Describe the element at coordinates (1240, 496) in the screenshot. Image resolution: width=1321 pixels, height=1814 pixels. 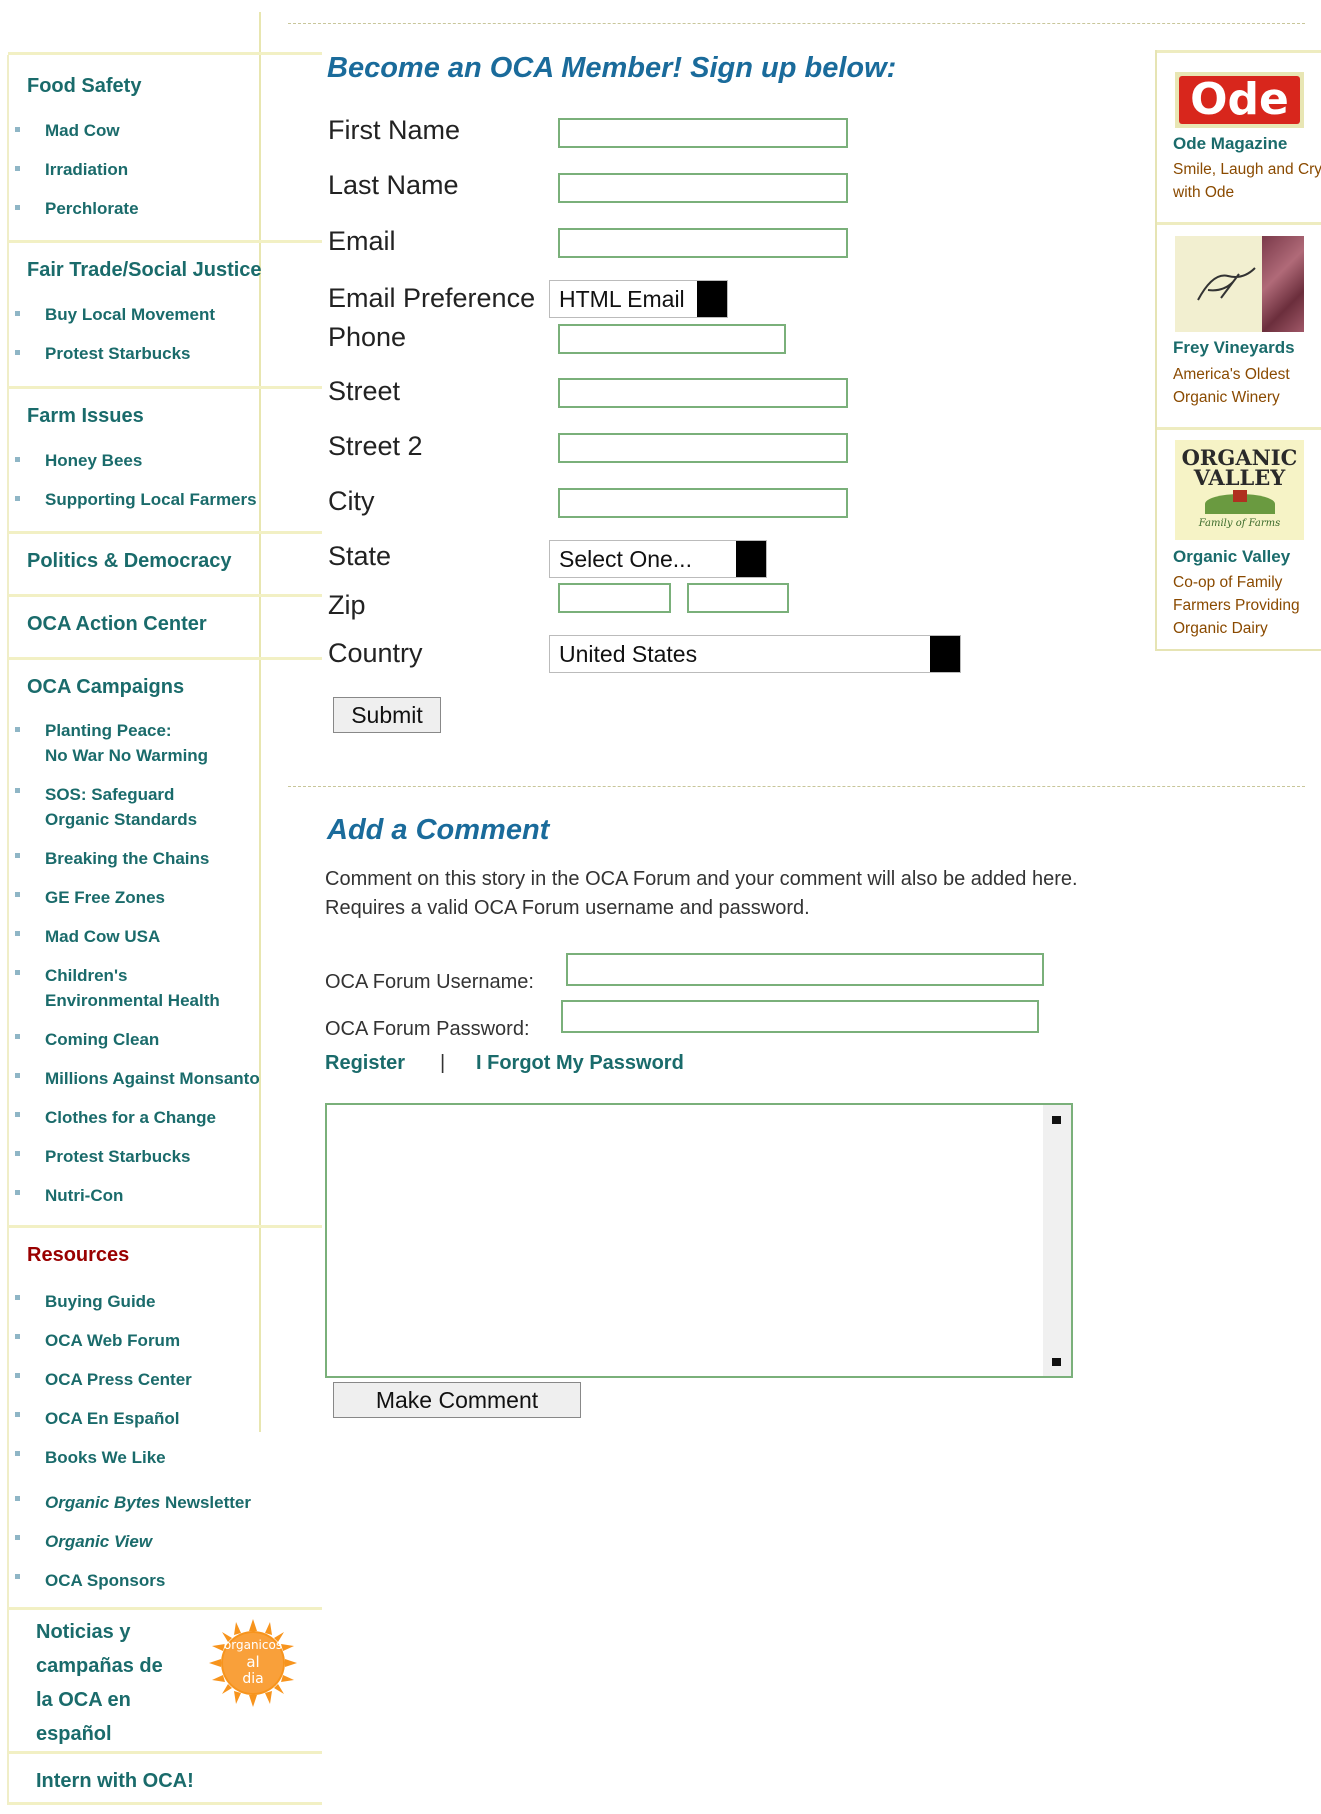
I see `ov-barn-image` at that location.